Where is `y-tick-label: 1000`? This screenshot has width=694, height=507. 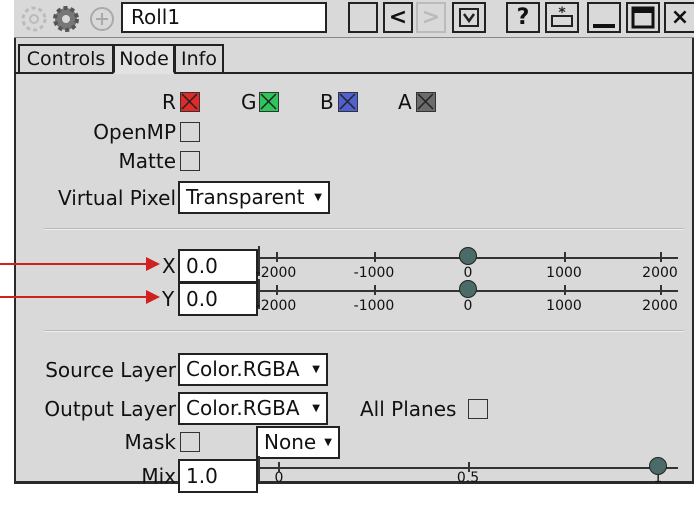 y-tick-label: 1000 is located at coordinates (564, 306).